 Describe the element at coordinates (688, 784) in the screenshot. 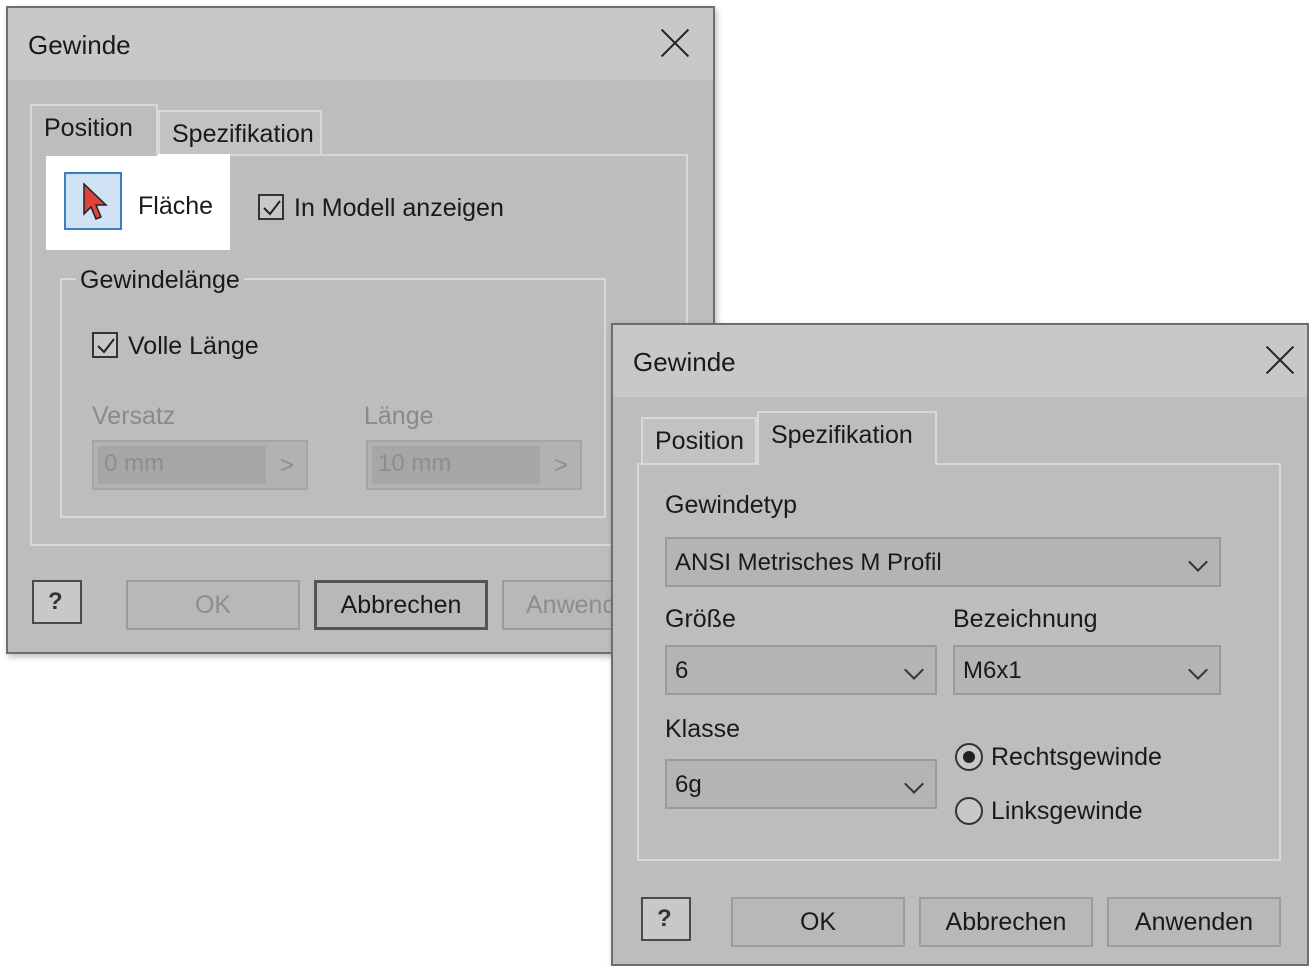

I see `class-value: 6g` at that location.